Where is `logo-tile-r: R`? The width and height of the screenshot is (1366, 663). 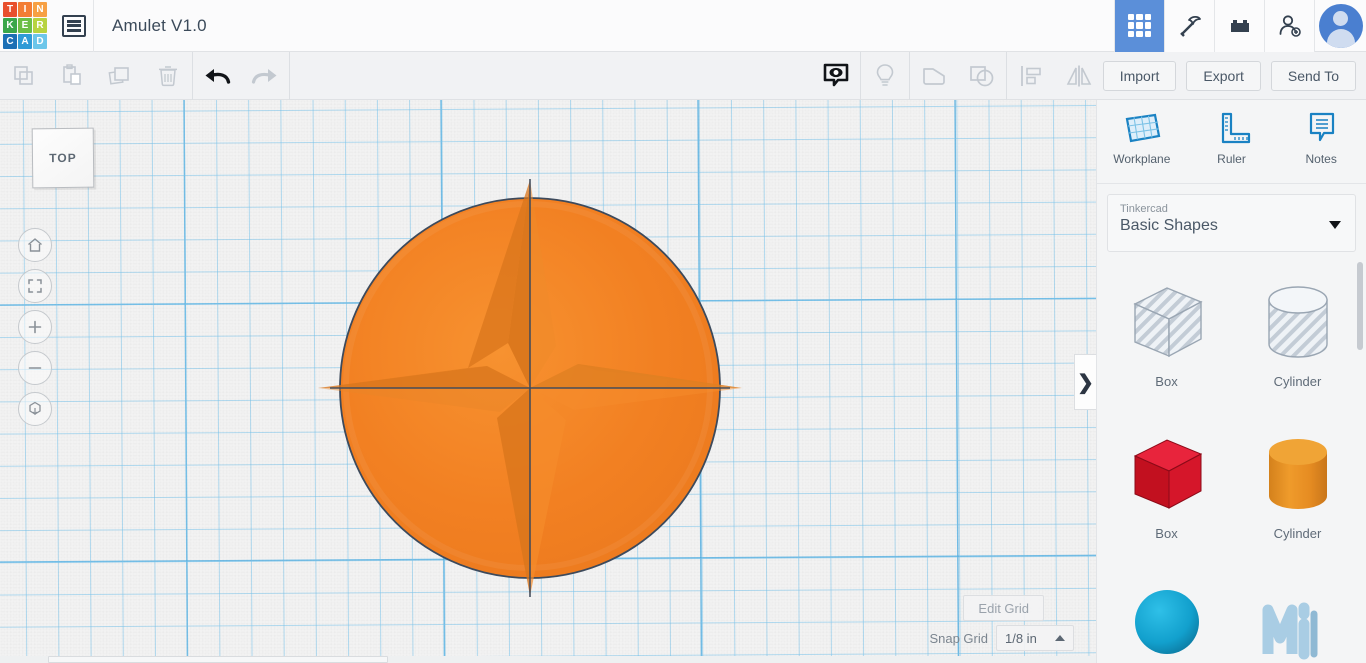 logo-tile-r: R is located at coordinates (40, 25).